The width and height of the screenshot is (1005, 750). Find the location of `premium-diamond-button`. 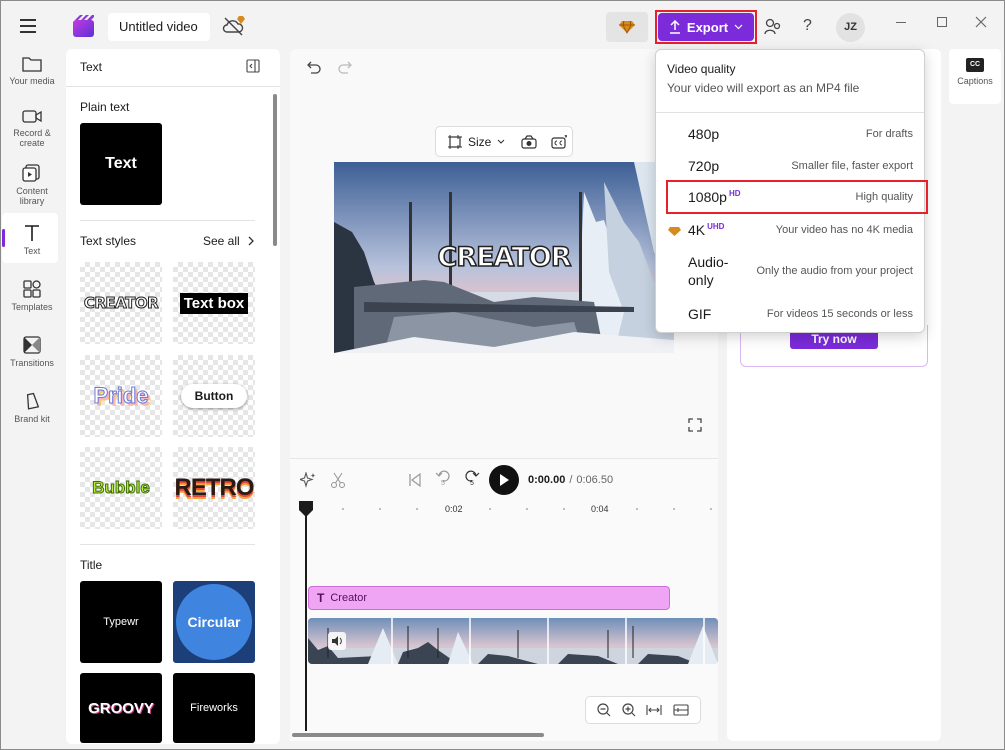

premium-diamond-button is located at coordinates (627, 27).